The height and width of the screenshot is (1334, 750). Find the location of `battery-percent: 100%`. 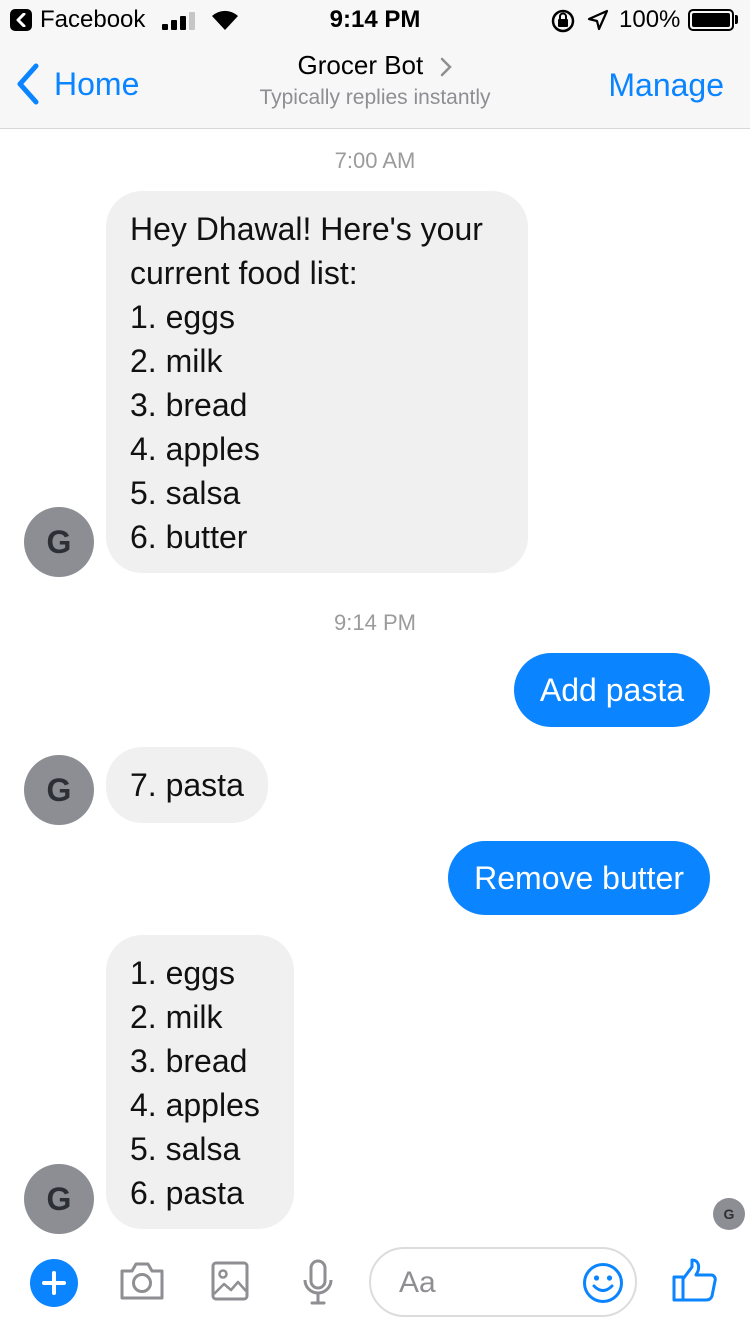

battery-percent: 100% is located at coordinates (650, 19).